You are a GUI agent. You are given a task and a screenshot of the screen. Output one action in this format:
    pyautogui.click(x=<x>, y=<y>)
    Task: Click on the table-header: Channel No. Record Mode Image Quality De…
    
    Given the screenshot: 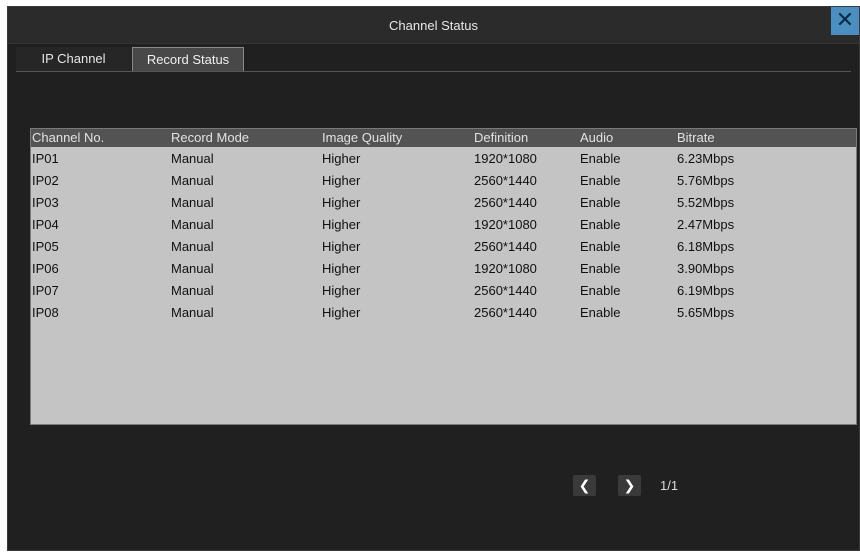 What is the action you would take?
    pyautogui.click(x=443, y=138)
    